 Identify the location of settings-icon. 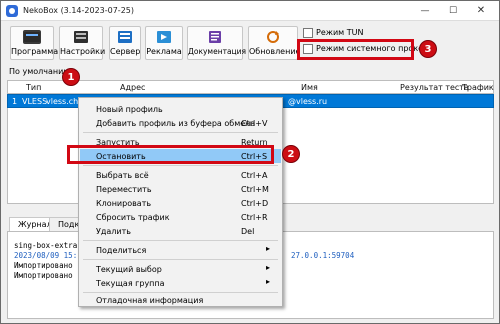
(81, 37).